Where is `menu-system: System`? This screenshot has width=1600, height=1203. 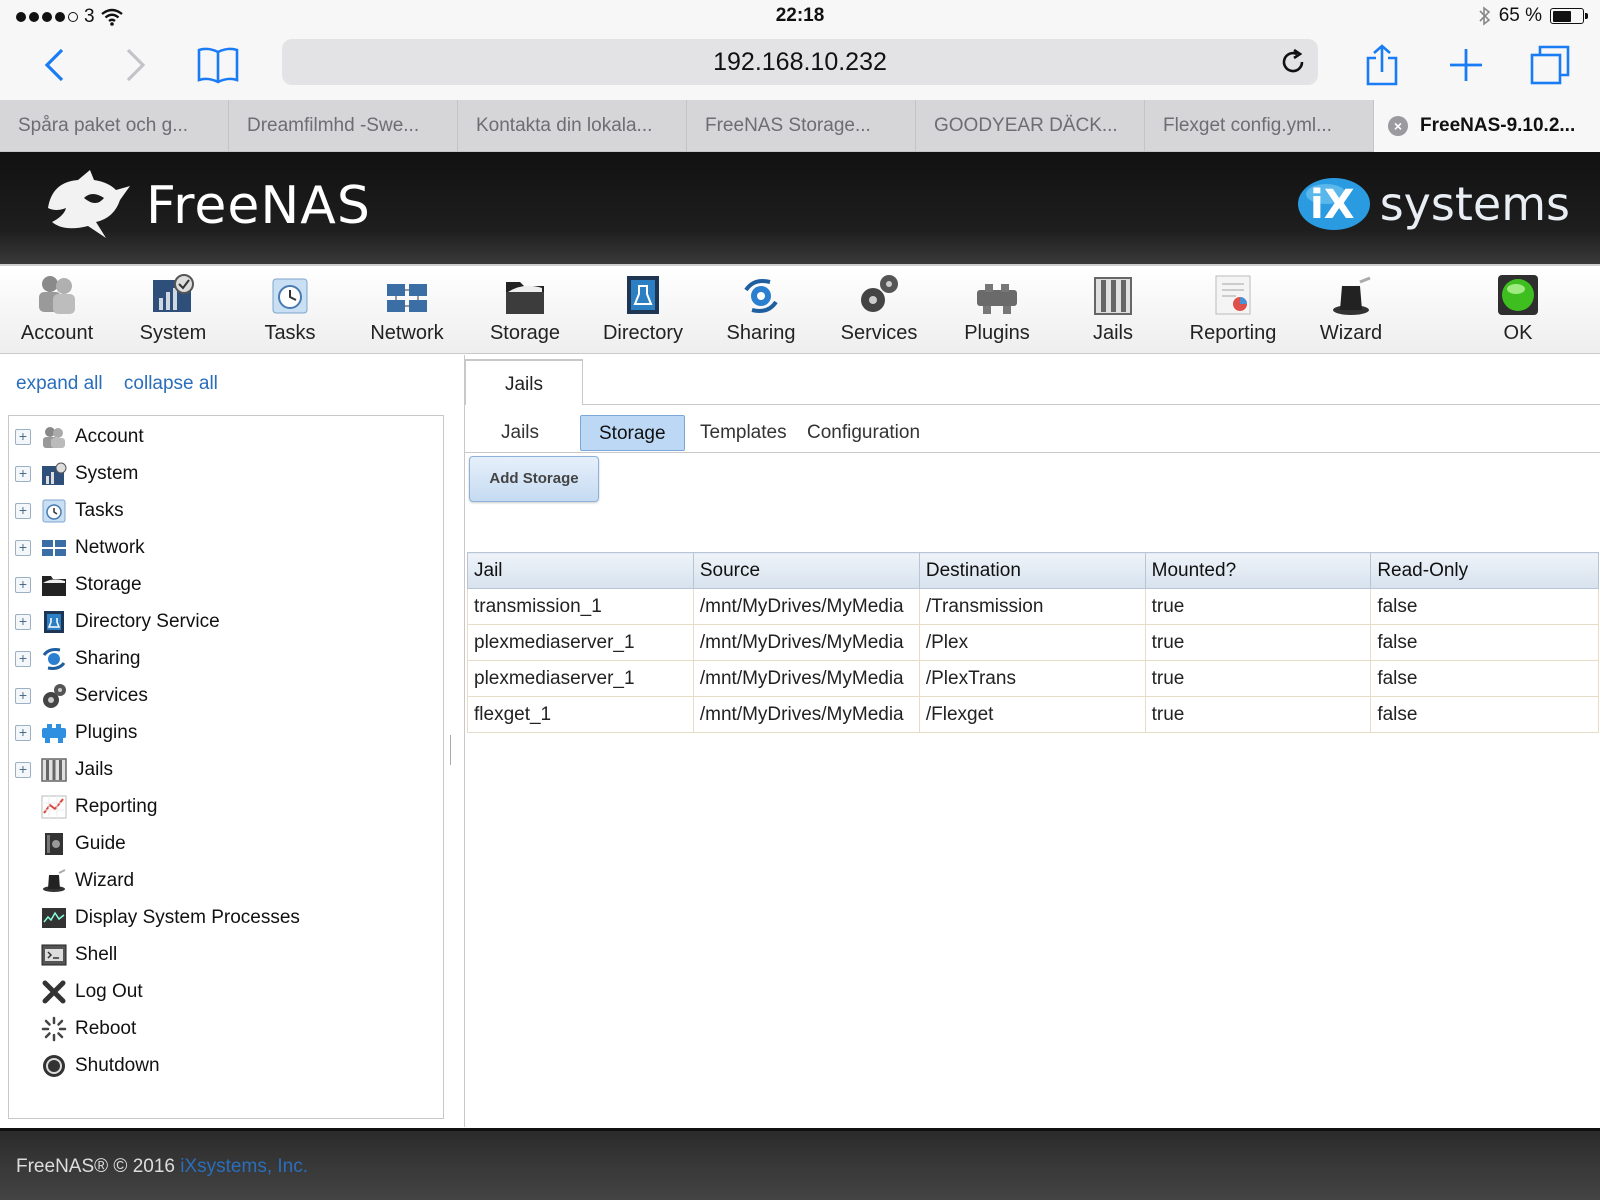
menu-system: System is located at coordinates (173, 308).